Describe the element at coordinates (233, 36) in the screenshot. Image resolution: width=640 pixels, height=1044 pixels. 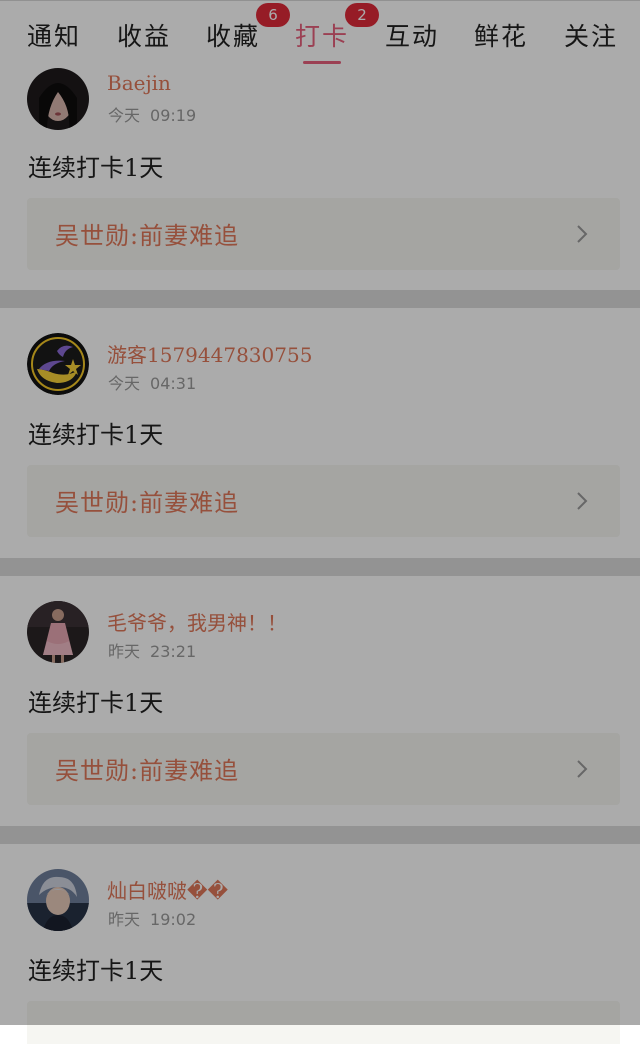
I see `tab-label: 收藏` at that location.